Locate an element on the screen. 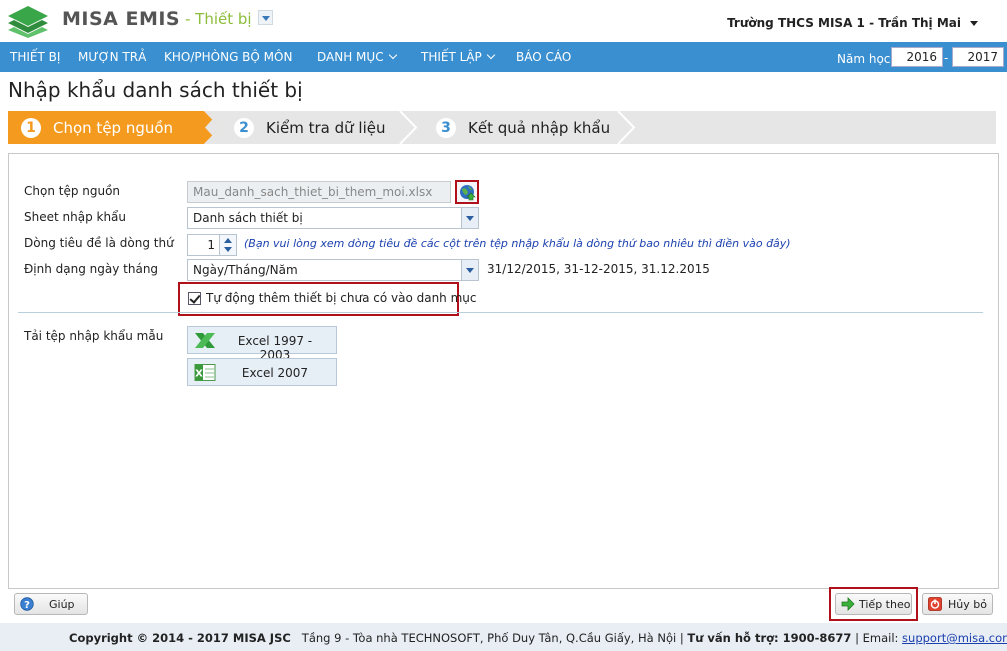 Image resolution: width=1007 pixels, height=651 pixels. header-row-stepper: 1 is located at coordinates (212, 245).